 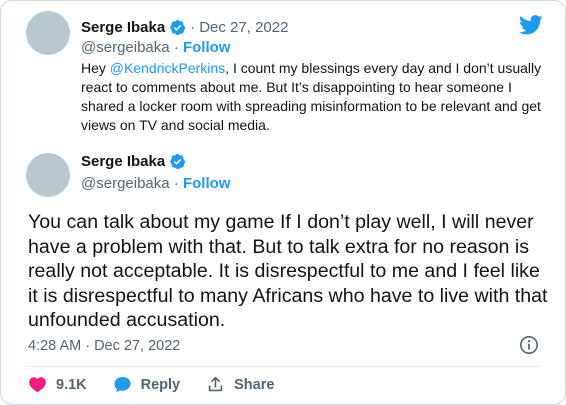 What do you see at coordinates (122, 384) in the screenshot?
I see `speech-bubble-icon` at bounding box center [122, 384].